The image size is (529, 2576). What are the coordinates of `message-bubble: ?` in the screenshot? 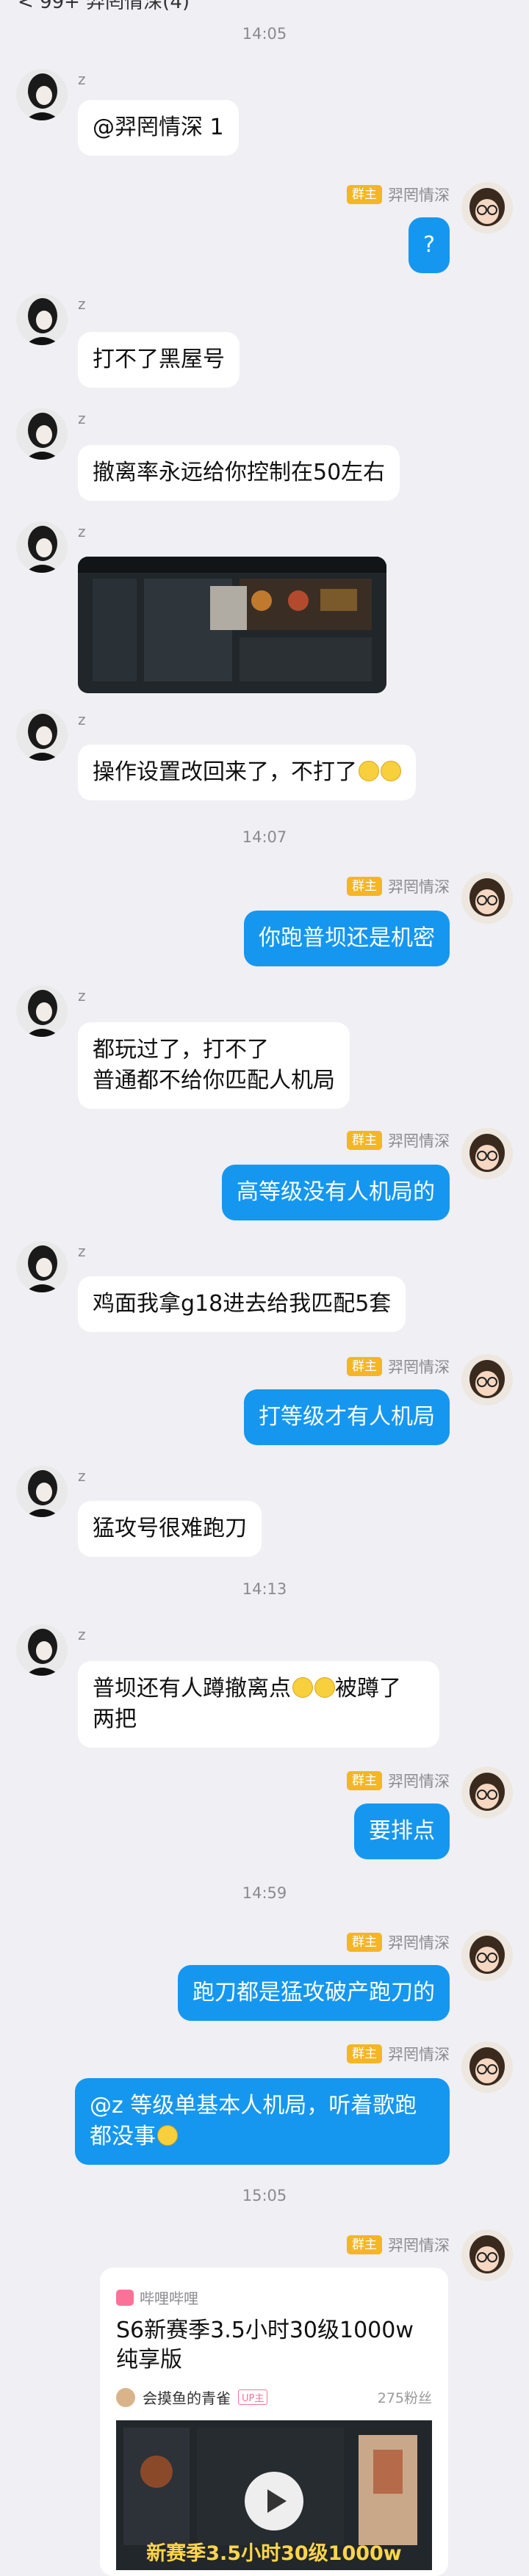 It's located at (430, 245).